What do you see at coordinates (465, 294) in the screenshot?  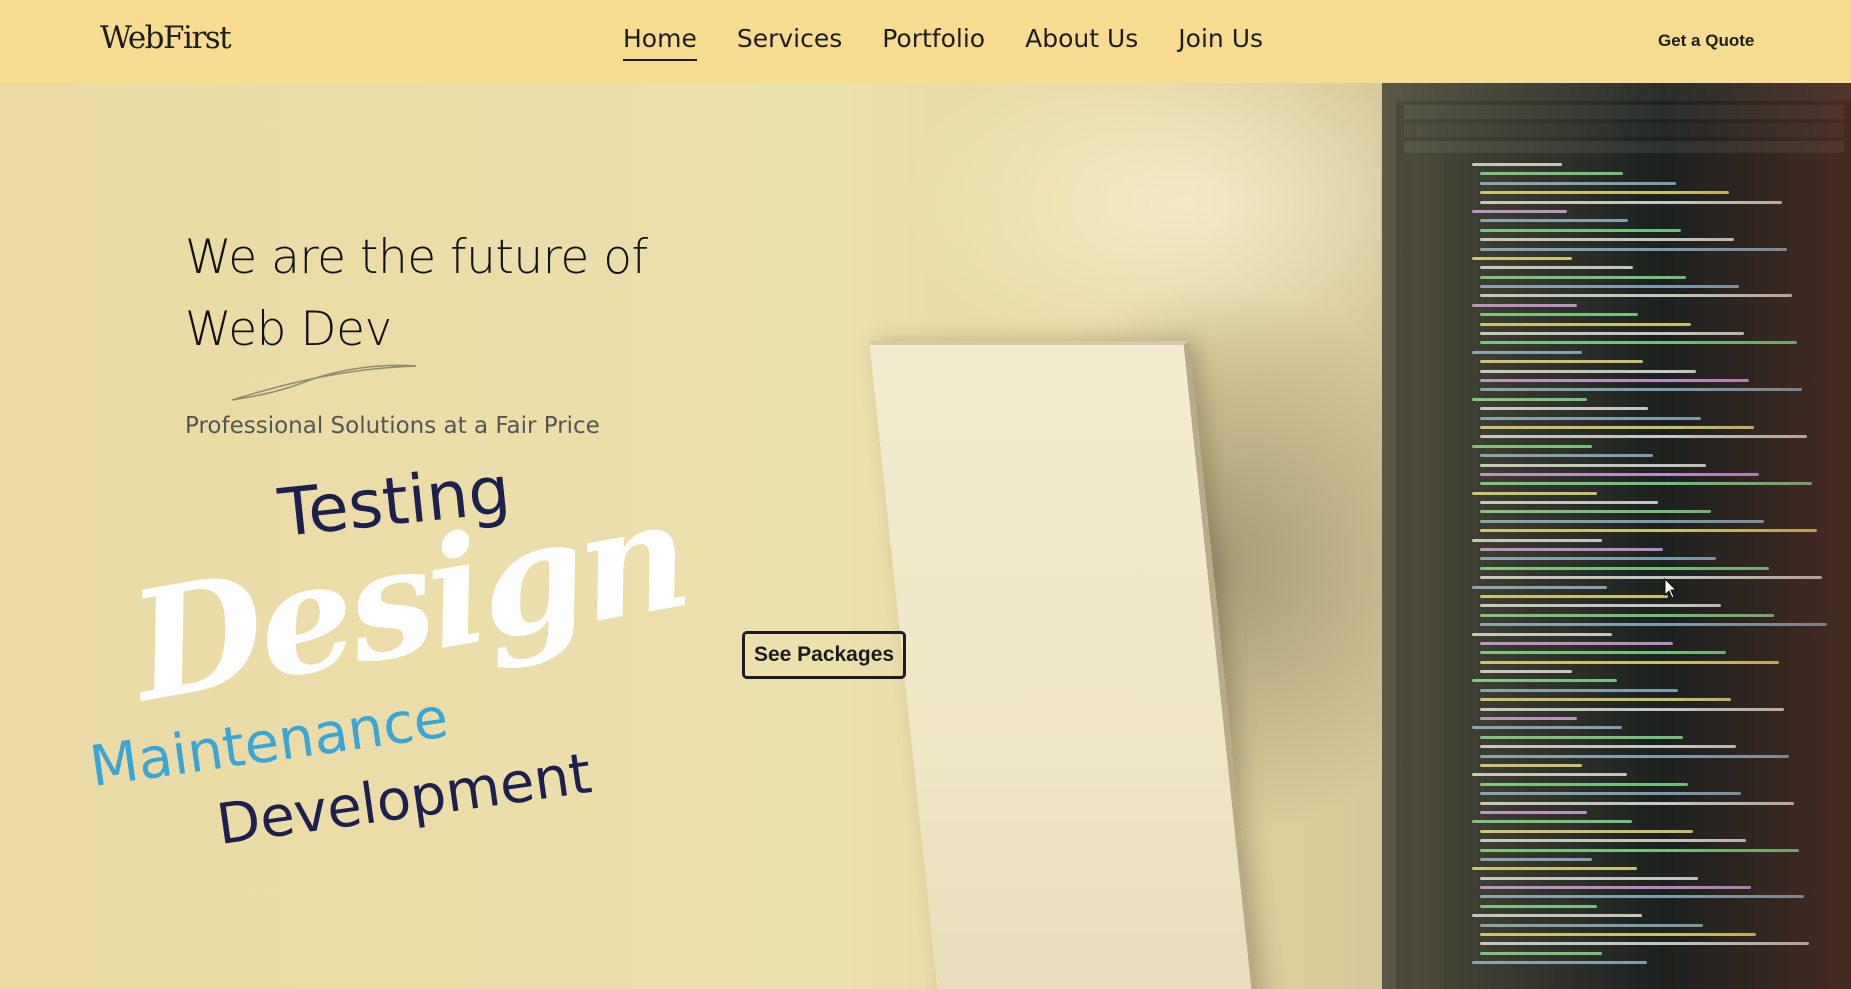 I see `hero-headline: We are the future of Web Dev` at bounding box center [465, 294].